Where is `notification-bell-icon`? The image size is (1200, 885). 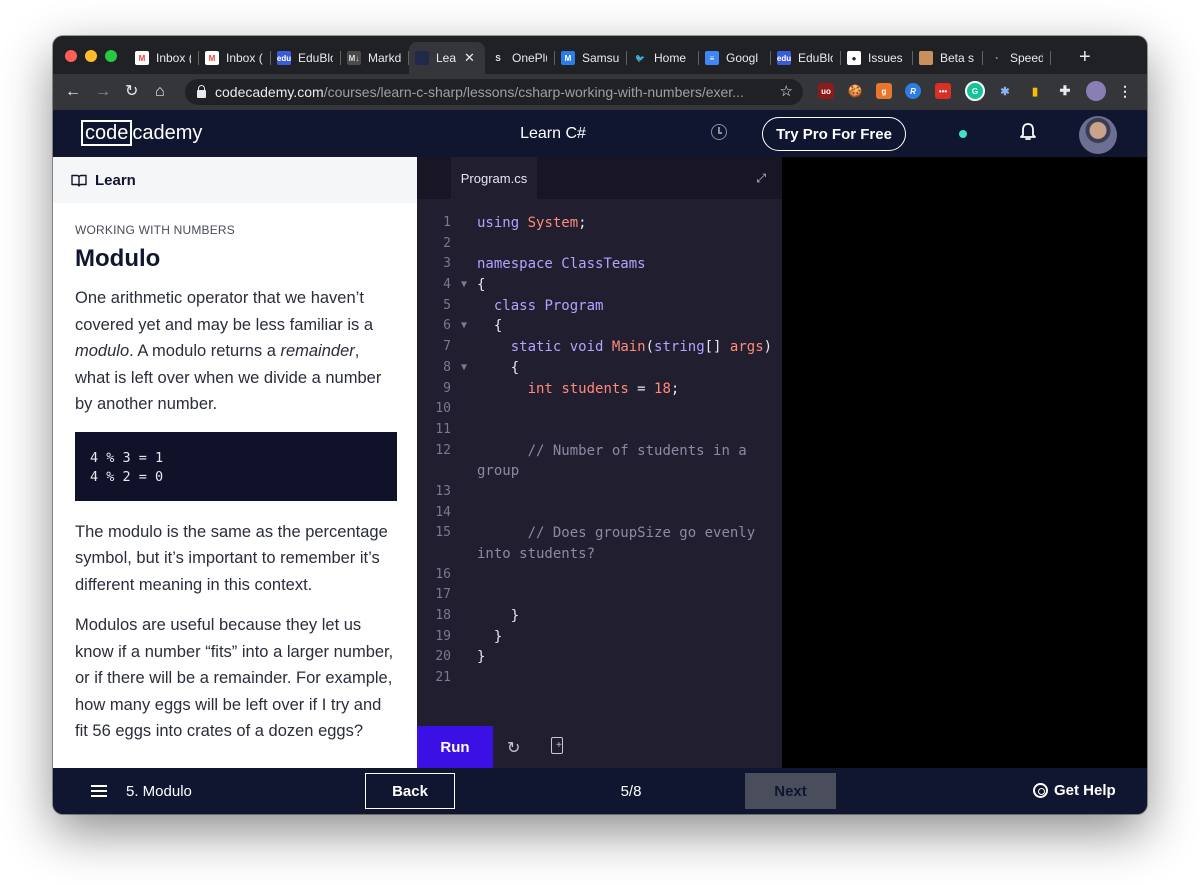 notification-bell-icon is located at coordinates (1028, 132).